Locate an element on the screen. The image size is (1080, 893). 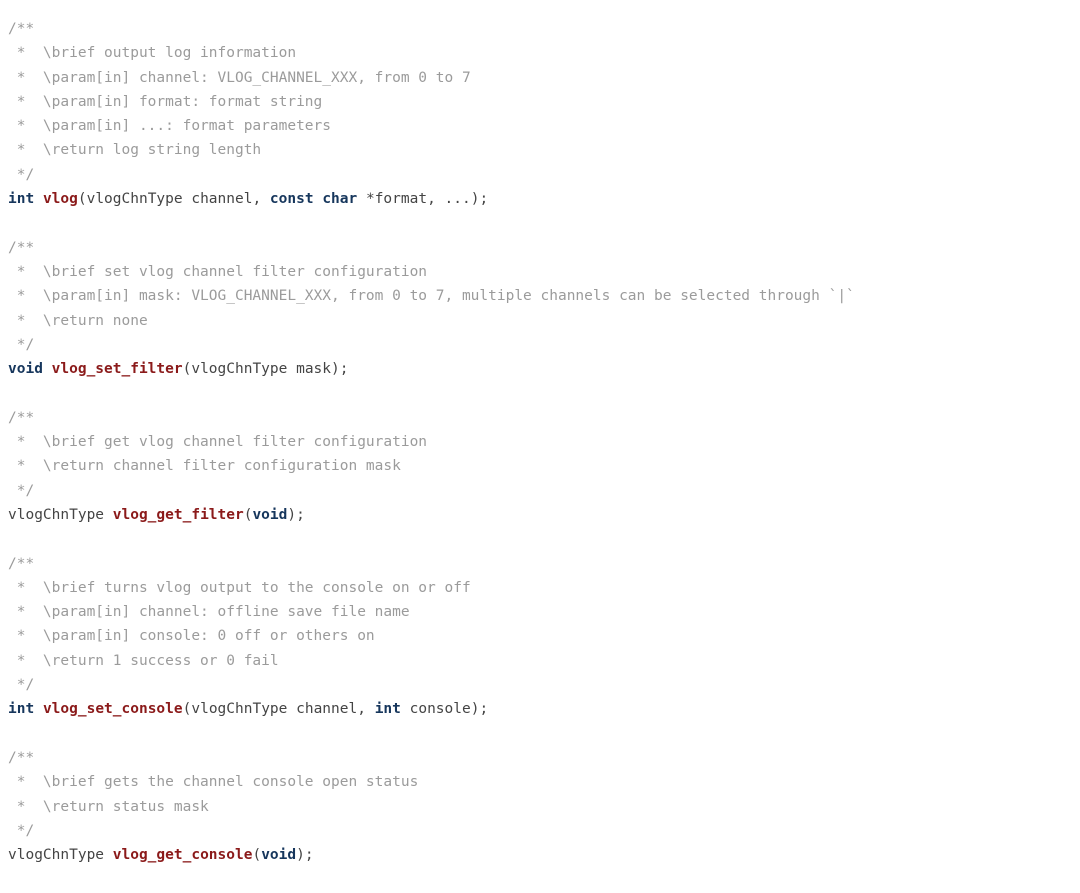
comment-line: * \return 1 success or 0 fail is located at coordinates (544, 661).